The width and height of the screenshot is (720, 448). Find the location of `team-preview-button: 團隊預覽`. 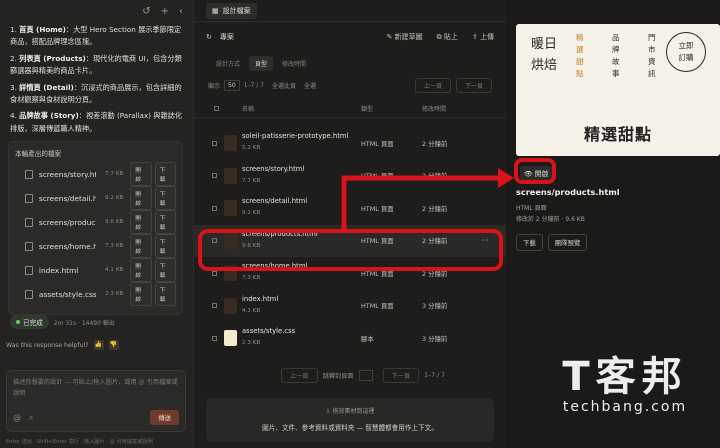

team-preview-button: 團隊預覽 is located at coordinates (567, 242).